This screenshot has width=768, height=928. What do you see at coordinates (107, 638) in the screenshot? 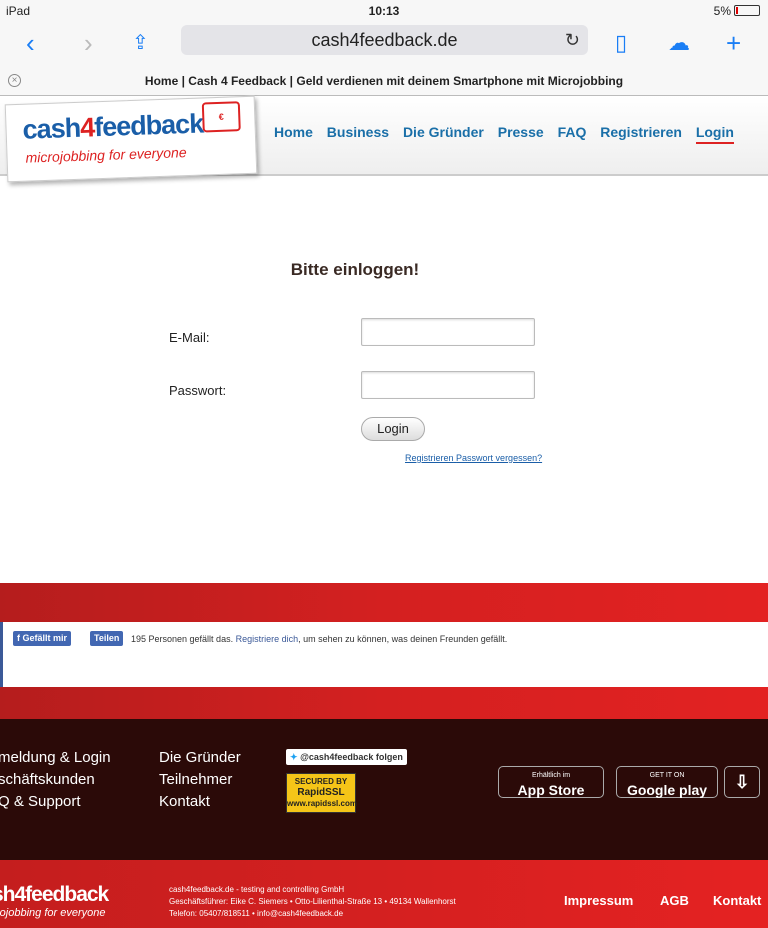
I see `facebook-share-button: Teilen` at bounding box center [107, 638].